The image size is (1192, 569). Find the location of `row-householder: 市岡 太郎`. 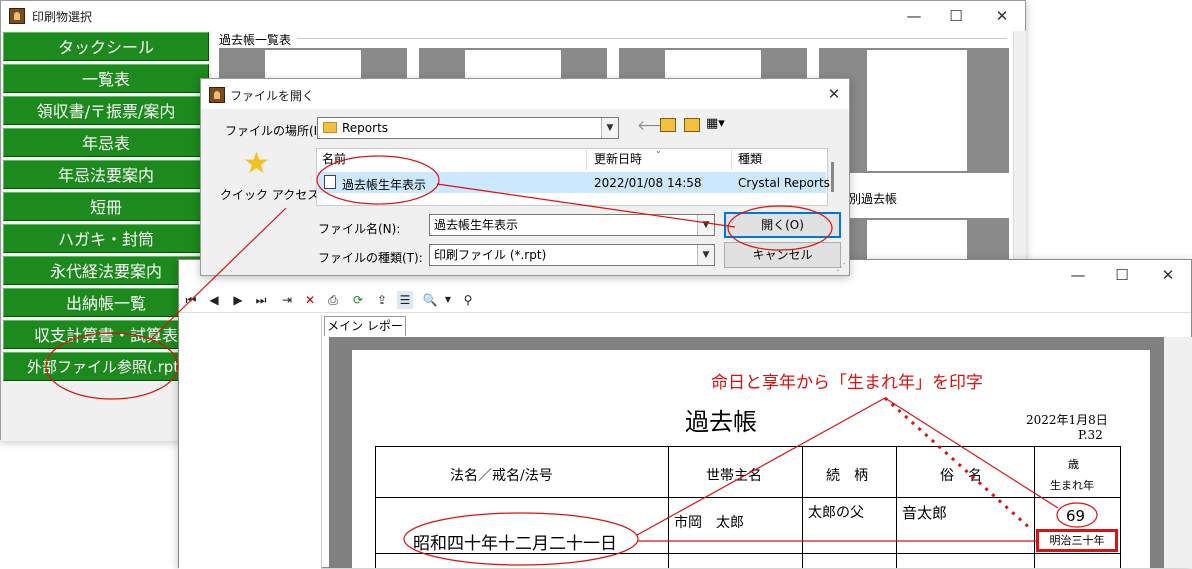

row-householder: 市岡 太郎 is located at coordinates (709, 523).